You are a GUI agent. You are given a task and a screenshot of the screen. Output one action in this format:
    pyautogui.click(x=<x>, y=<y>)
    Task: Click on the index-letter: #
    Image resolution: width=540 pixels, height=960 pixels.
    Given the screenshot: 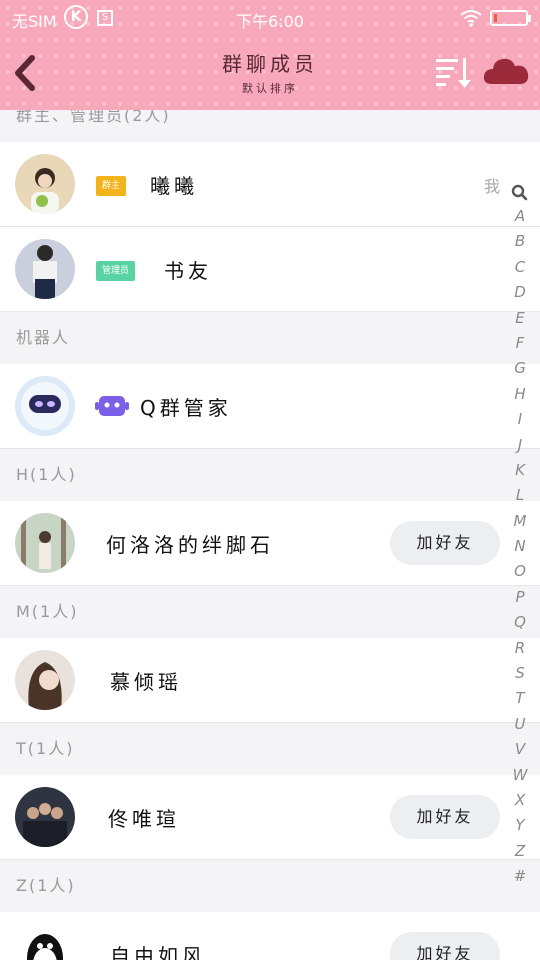 What is the action you would take?
    pyautogui.click(x=520, y=876)
    